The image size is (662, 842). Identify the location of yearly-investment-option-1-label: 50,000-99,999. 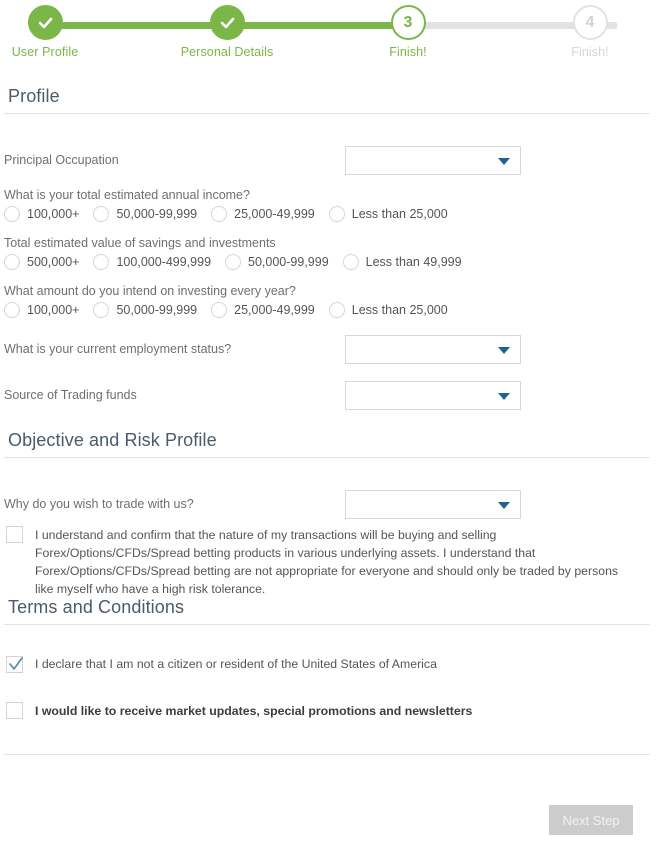
(157, 310).